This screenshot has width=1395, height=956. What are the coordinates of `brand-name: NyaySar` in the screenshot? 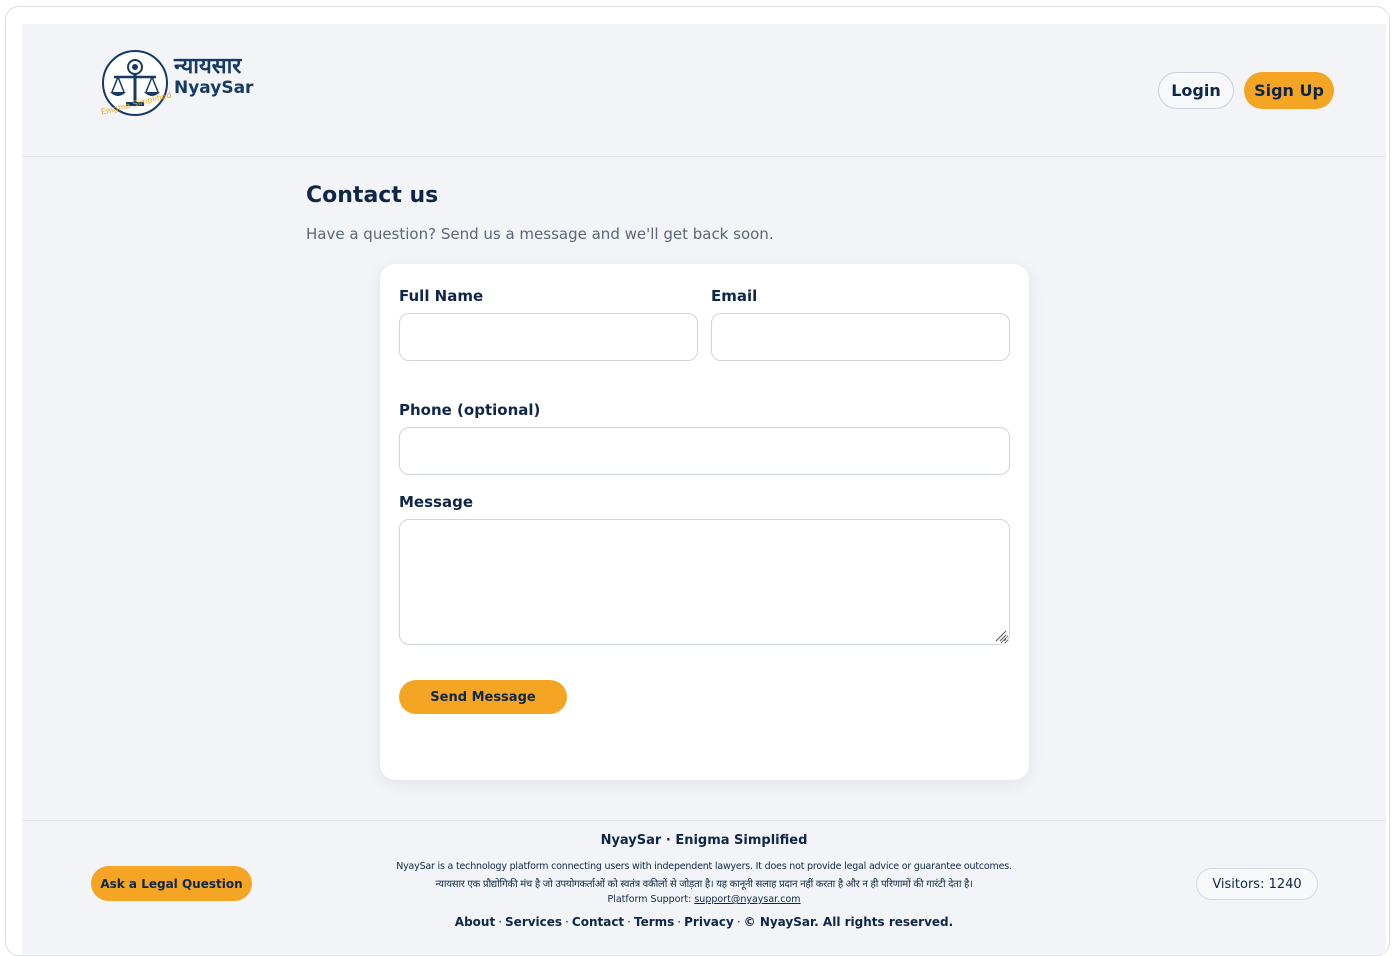 It's located at (214, 88).